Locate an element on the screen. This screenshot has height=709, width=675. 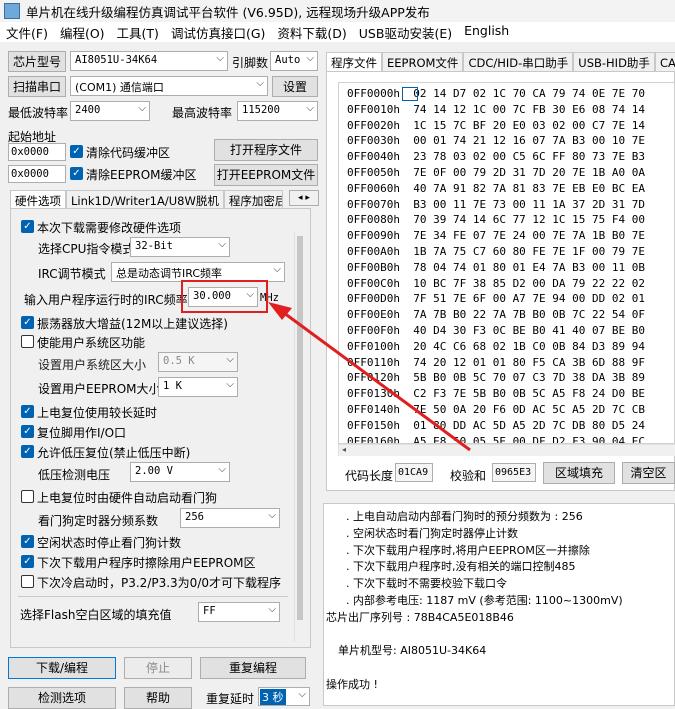
lvd-checkbox: ✓ is located at coordinates (27, 451).